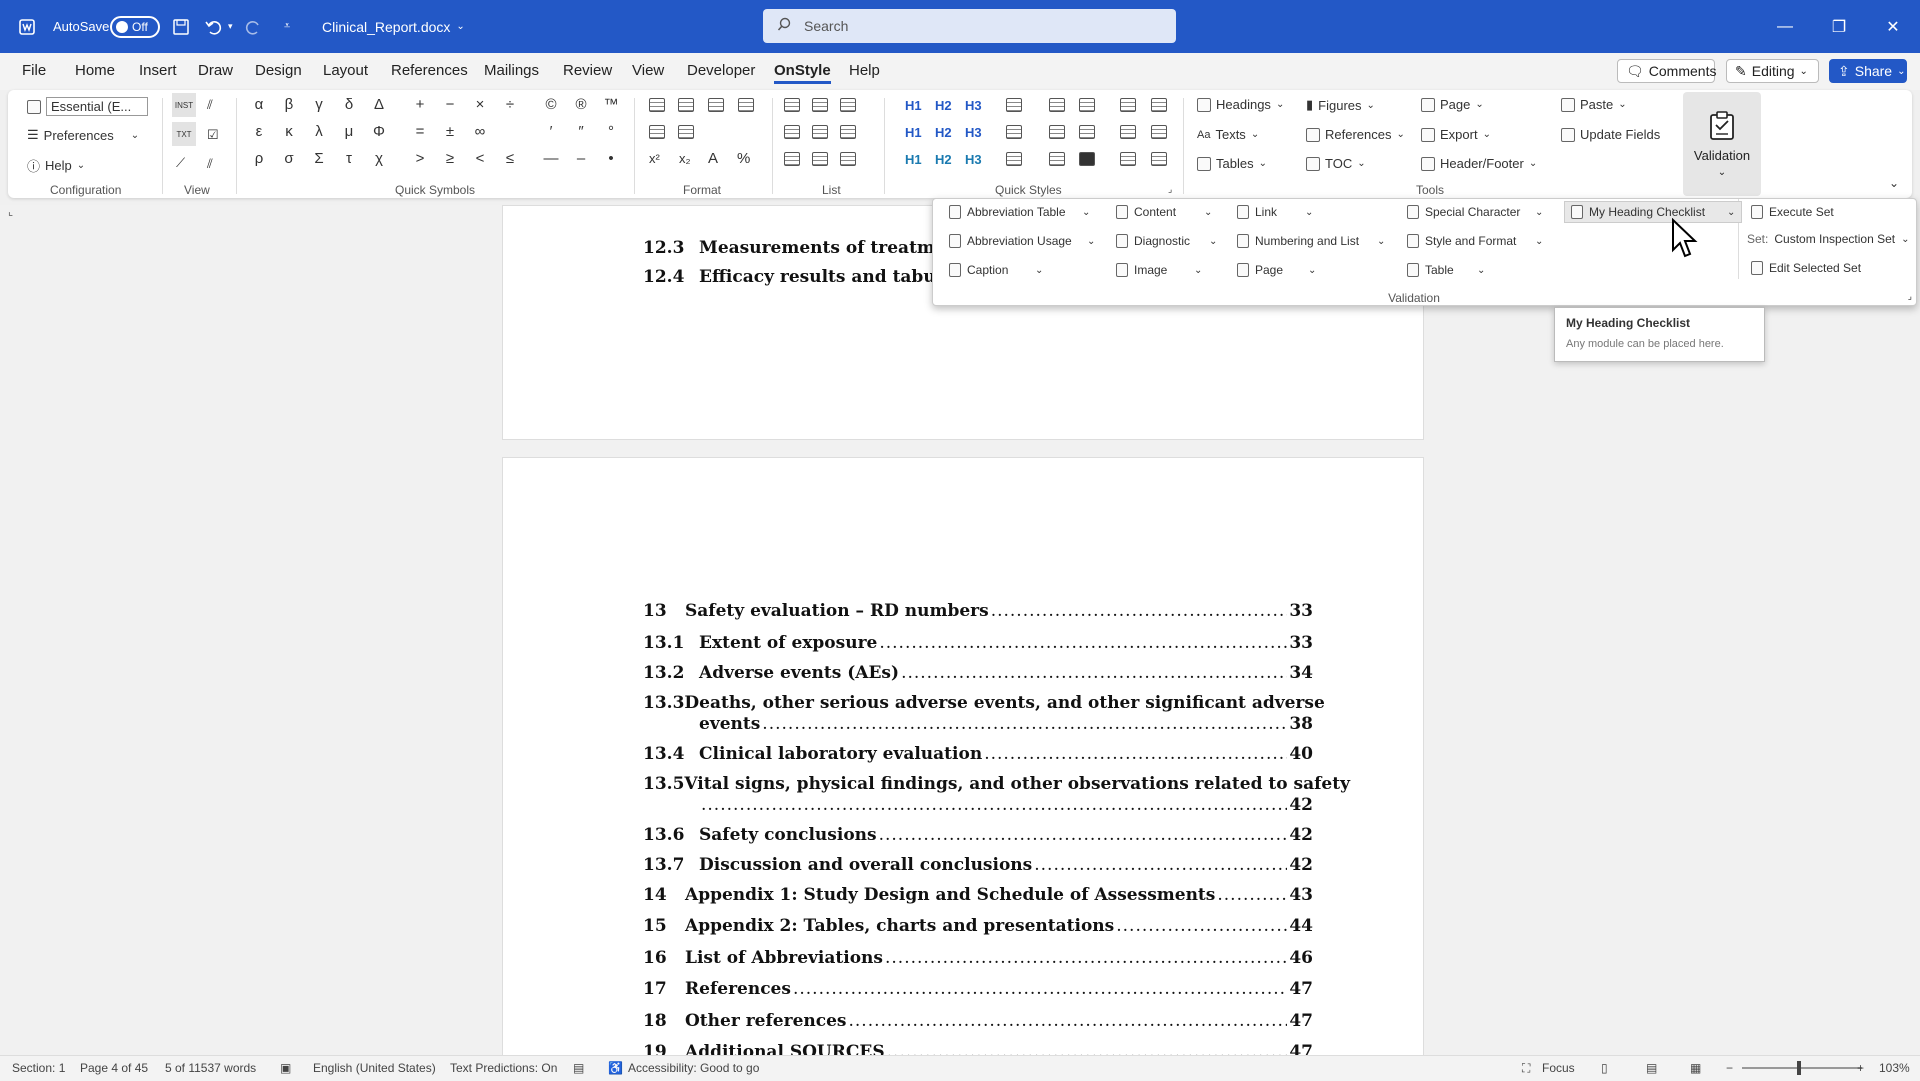 This screenshot has height=1081, width=1920. What do you see at coordinates (913, 159) in the screenshot?
I see `heading-style-h1-icon: H1` at bounding box center [913, 159].